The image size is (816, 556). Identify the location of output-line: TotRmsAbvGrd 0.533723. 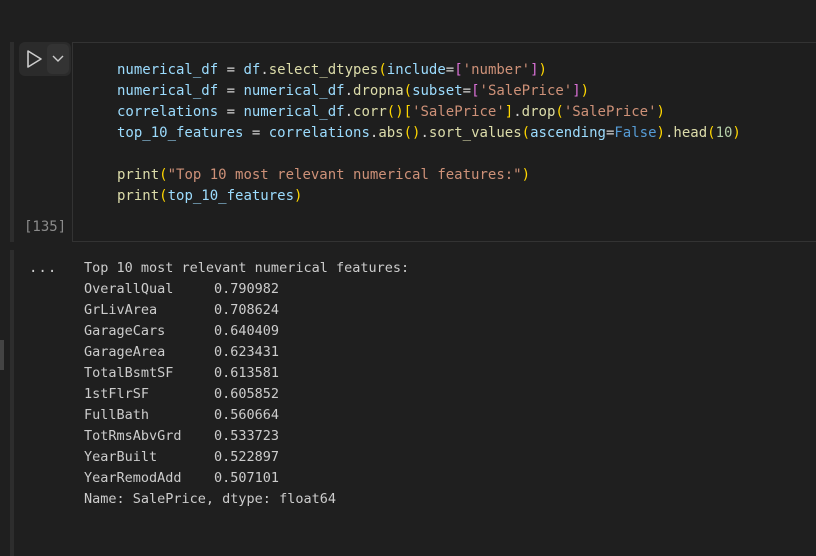
(182, 436).